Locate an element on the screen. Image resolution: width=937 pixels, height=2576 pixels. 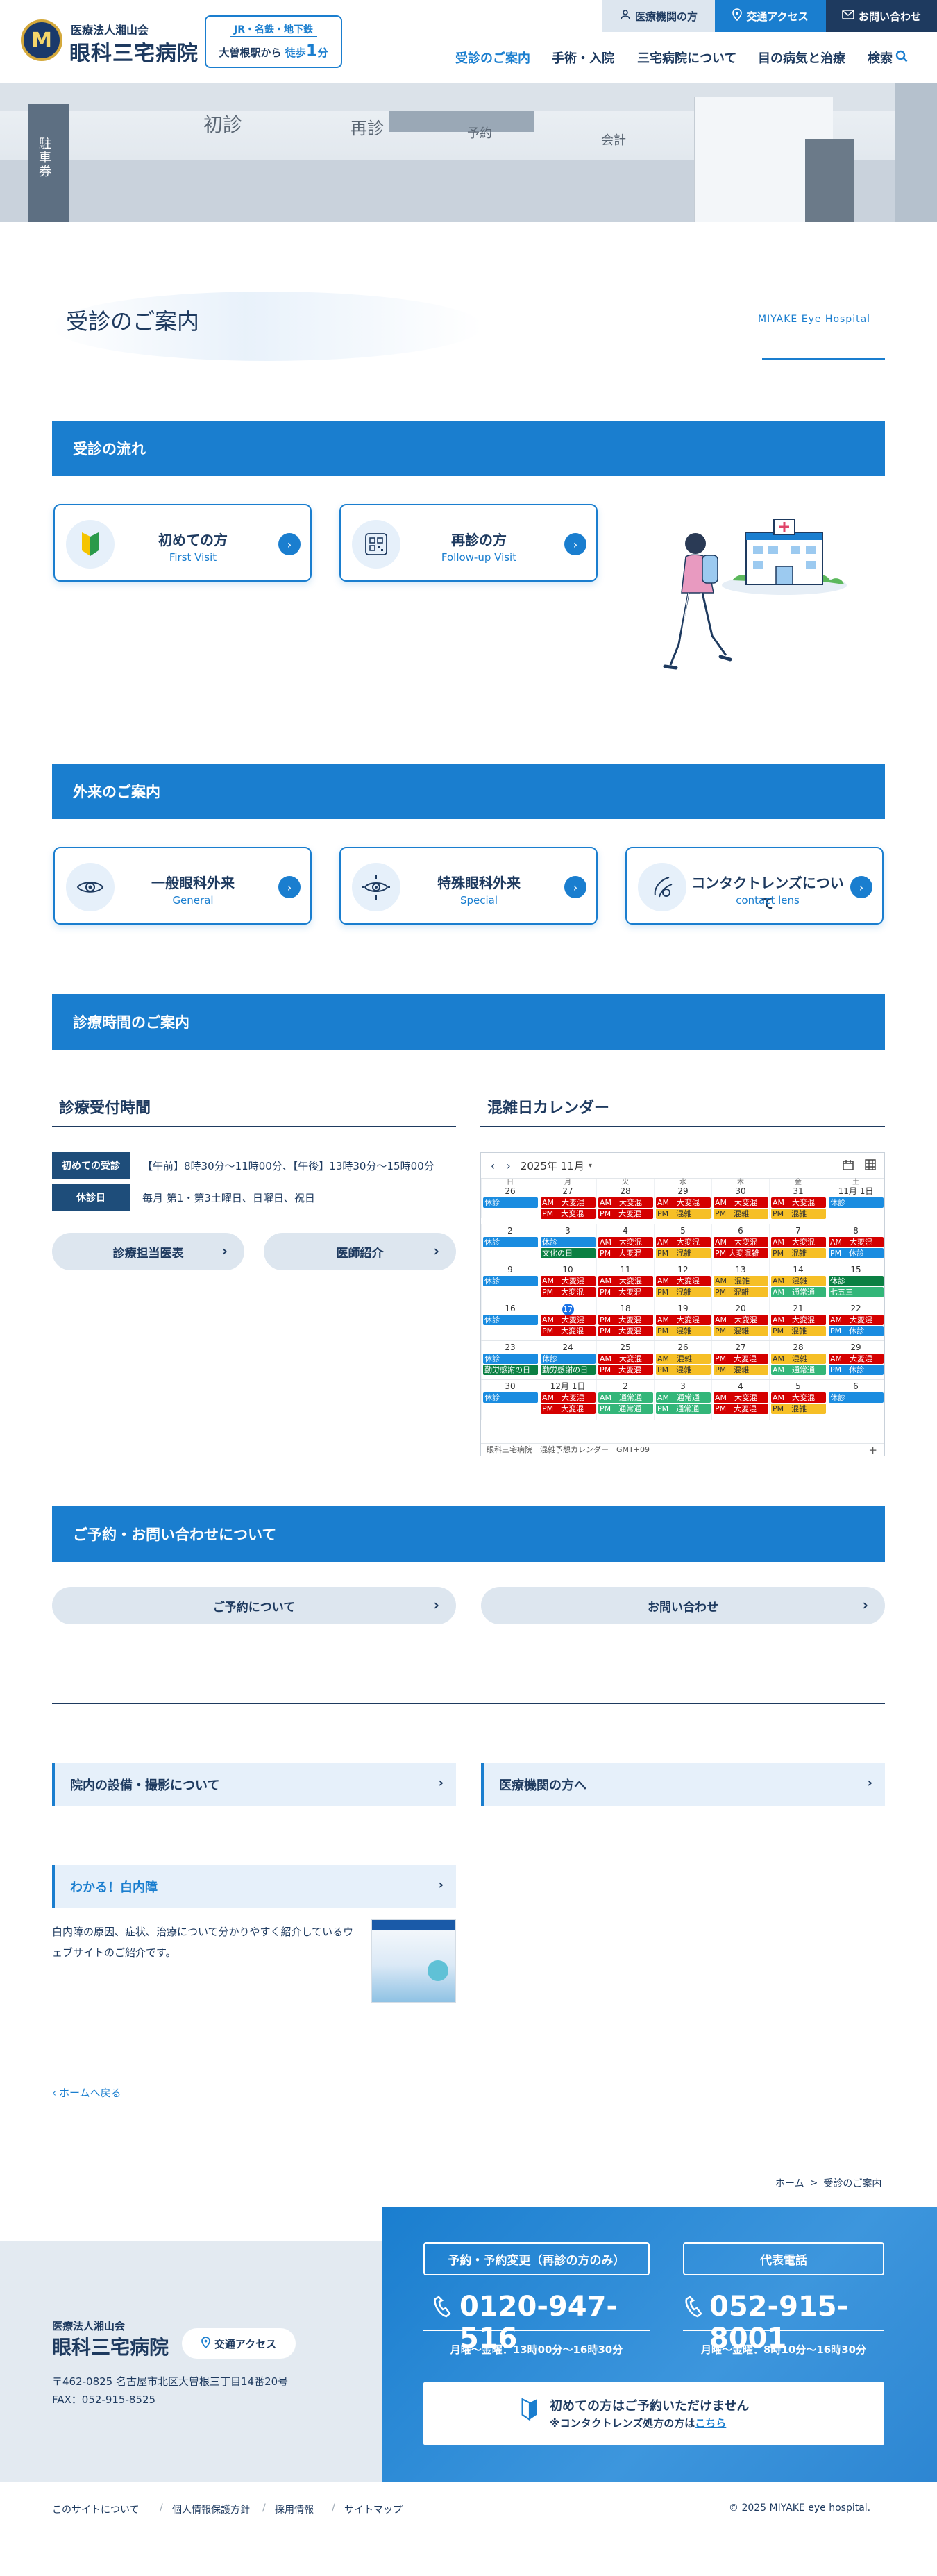
reserve-phone-row: 0120-947-516 is located at coordinates (536, 2323).